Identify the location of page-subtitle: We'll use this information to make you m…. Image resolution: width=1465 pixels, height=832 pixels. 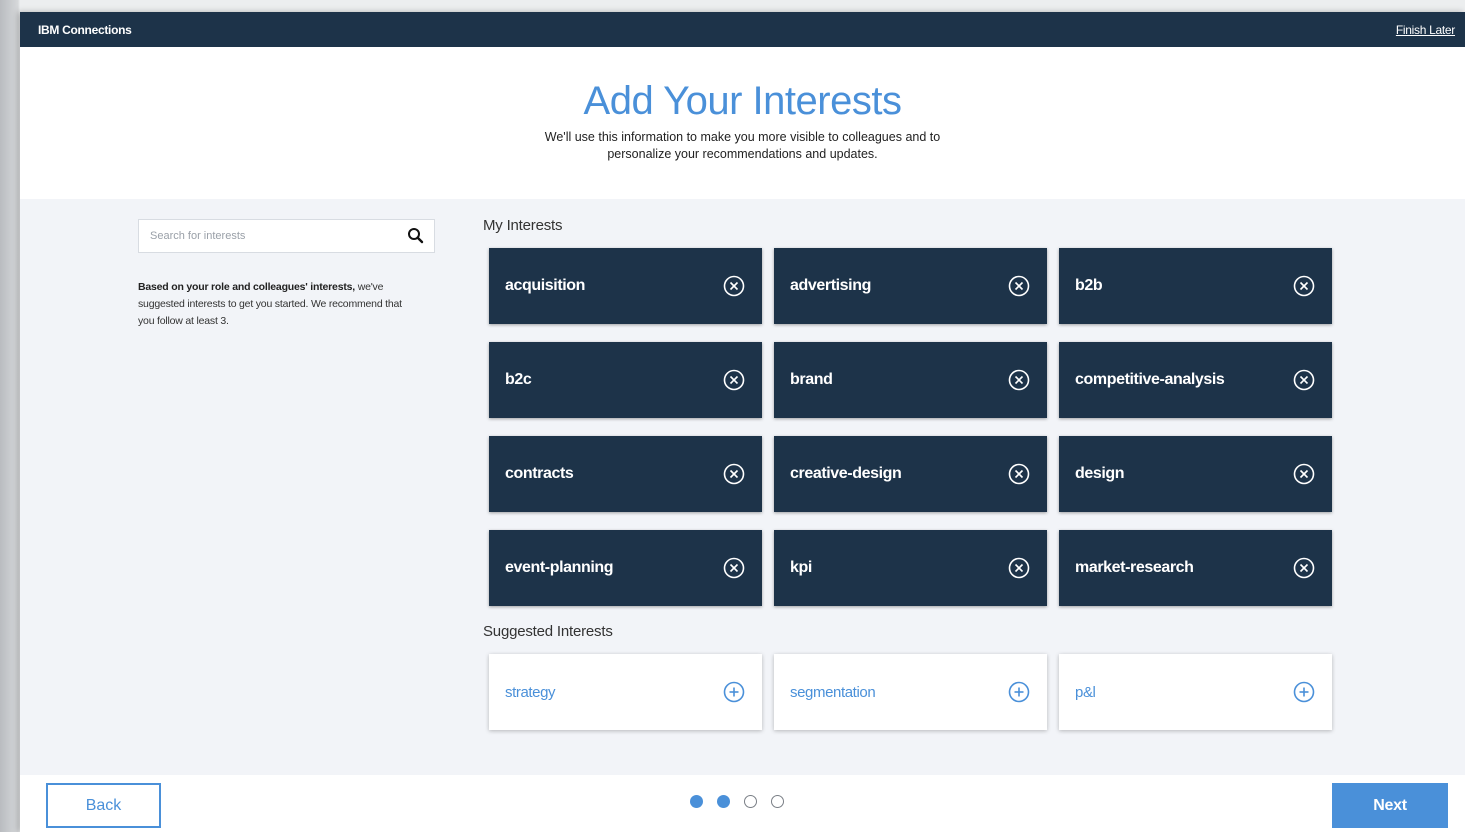
(742, 145).